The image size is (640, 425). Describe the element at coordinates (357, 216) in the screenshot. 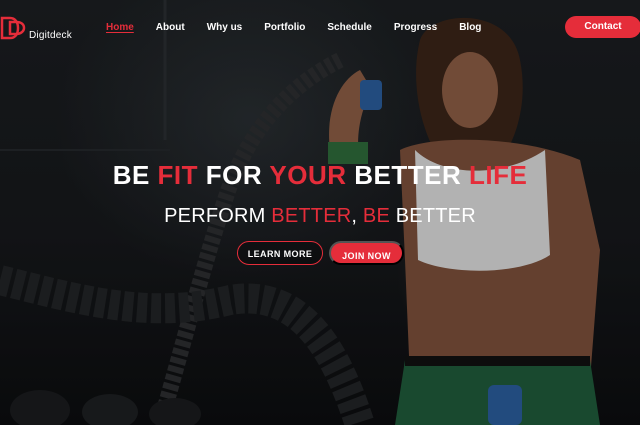

I see `subline-part: ,` at that location.